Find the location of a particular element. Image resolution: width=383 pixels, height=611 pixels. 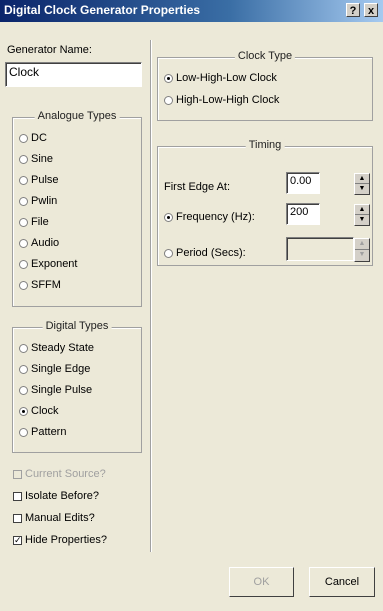

hide-properties-checkbox: ✓ Hide Properties? is located at coordinates (60, 540).